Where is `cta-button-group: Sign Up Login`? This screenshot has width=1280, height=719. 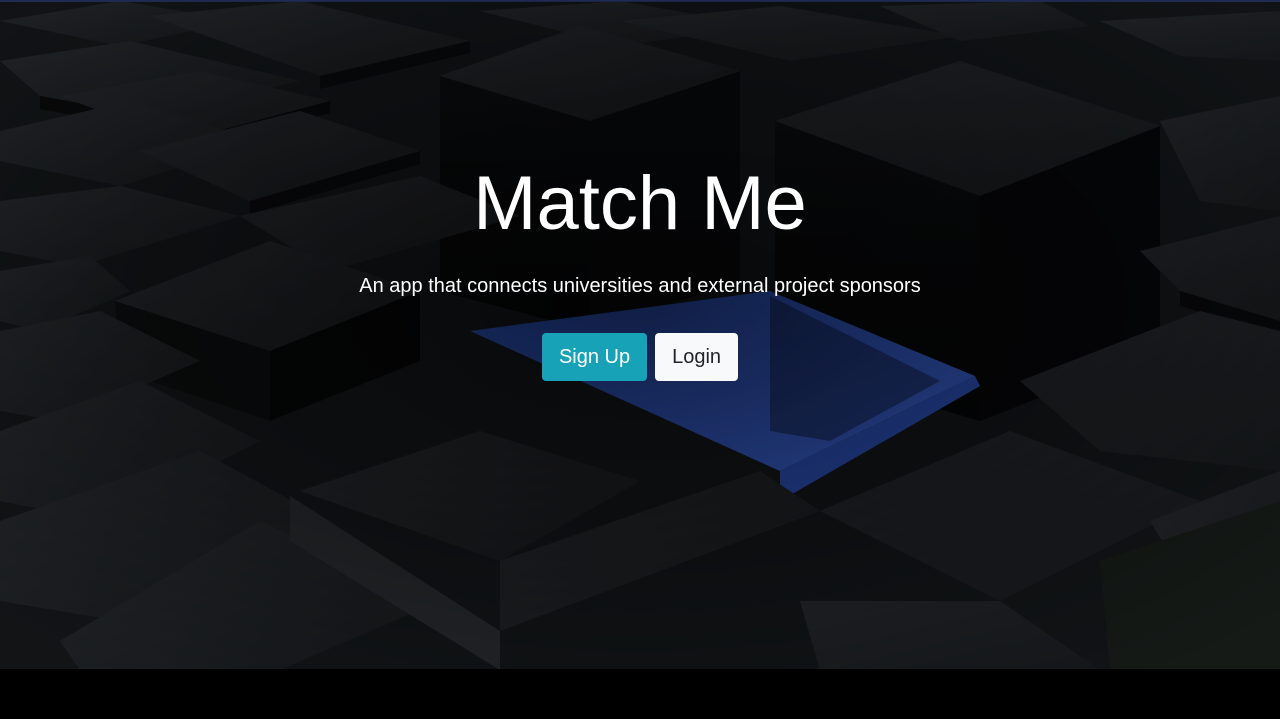
cta-button-group: Sign Up Login is located at coordinates (640, 357).